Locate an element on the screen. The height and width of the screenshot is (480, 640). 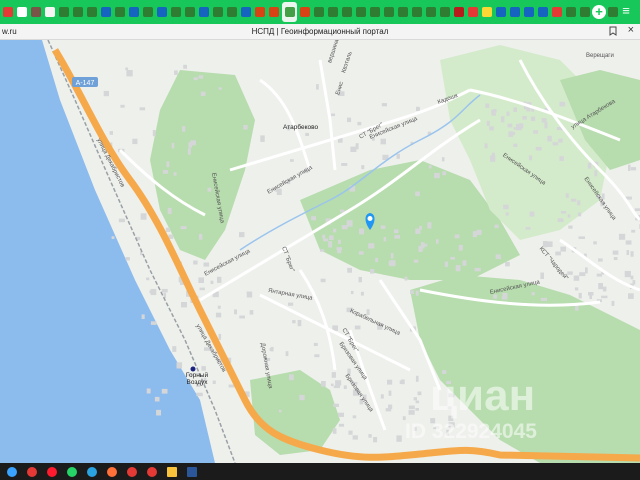
close-icon: × is located at coordinates (631, 30).